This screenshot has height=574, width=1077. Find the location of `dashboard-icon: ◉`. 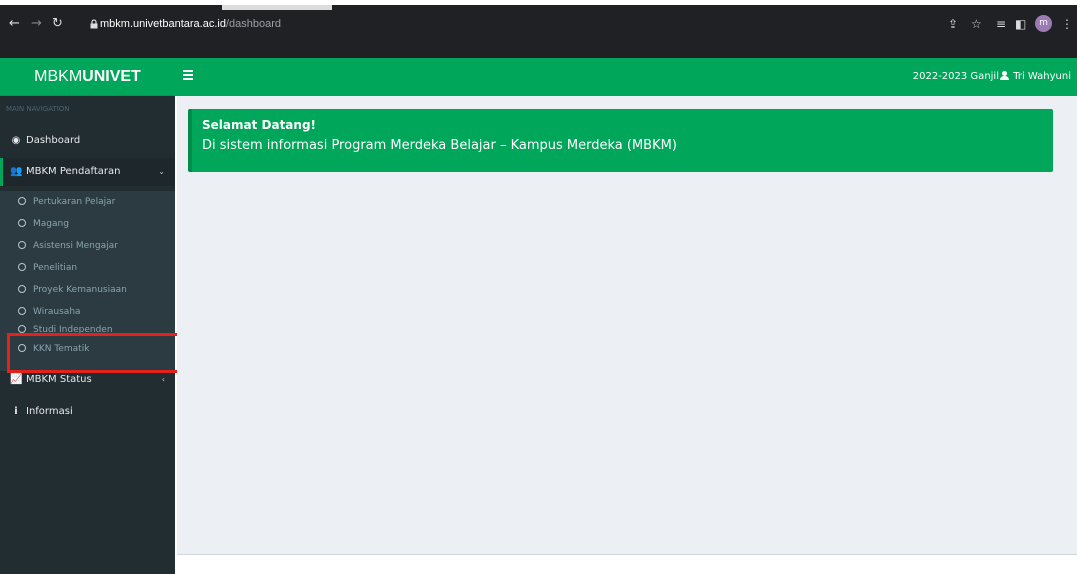

dashboard-icon: ◉ is located at coordinates (16, 140).